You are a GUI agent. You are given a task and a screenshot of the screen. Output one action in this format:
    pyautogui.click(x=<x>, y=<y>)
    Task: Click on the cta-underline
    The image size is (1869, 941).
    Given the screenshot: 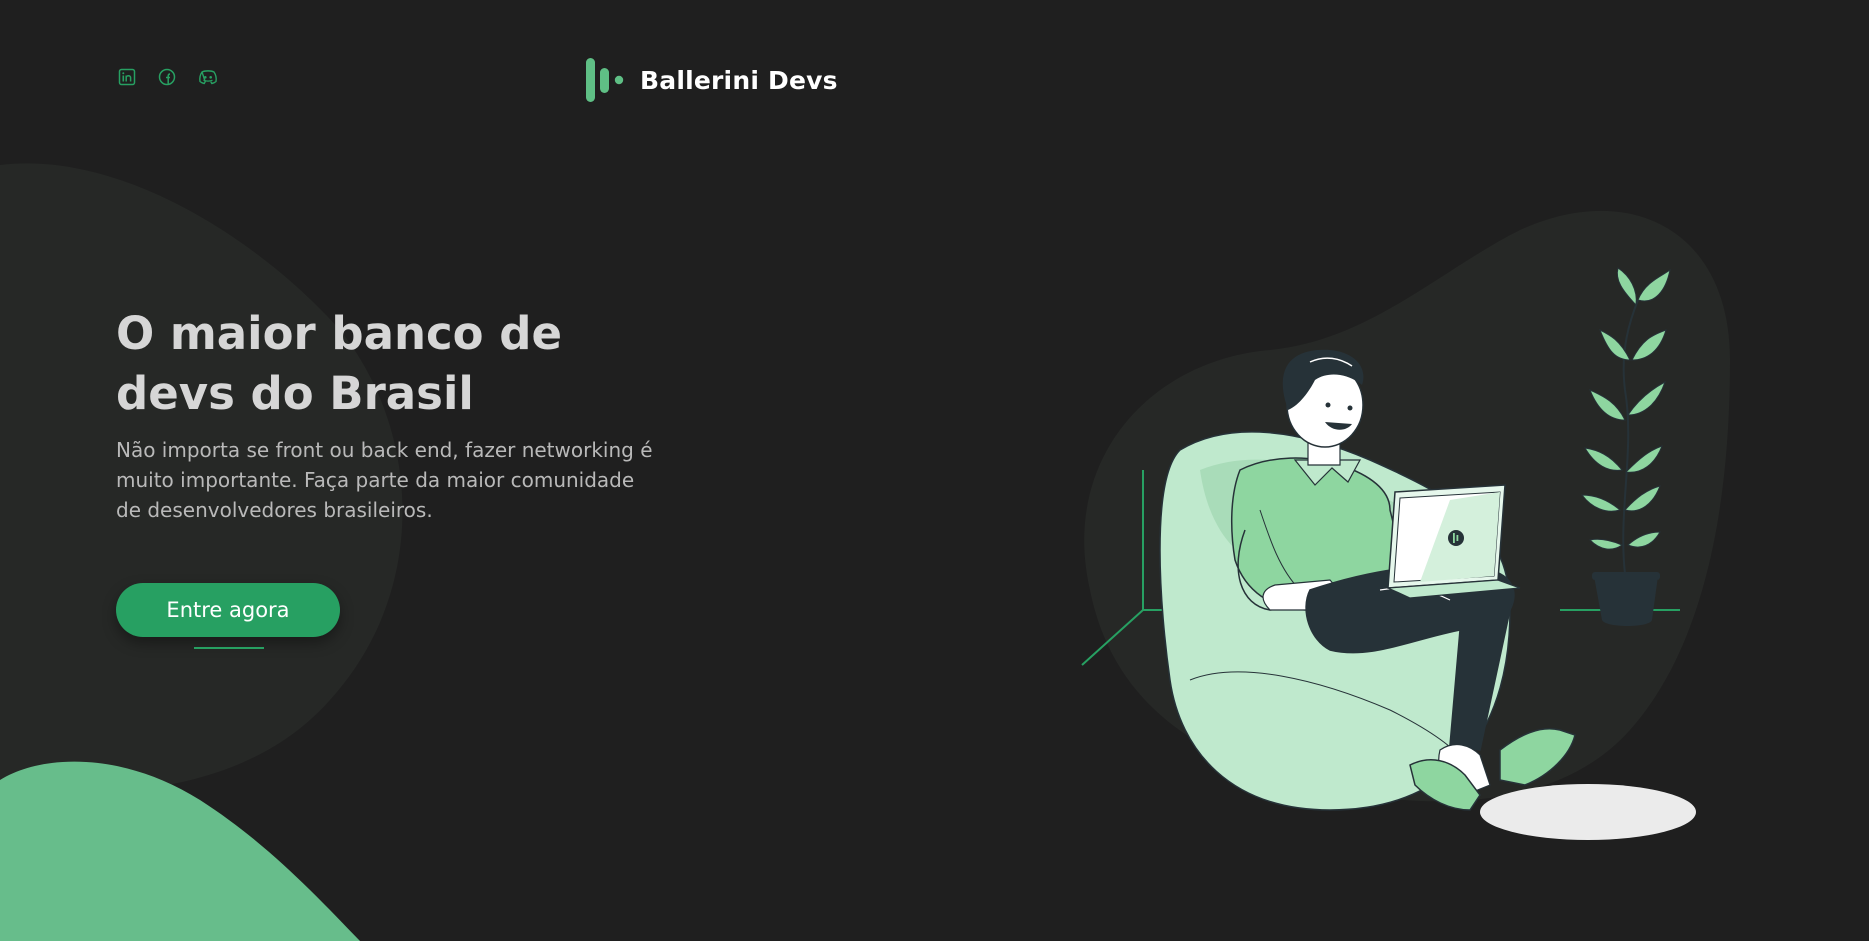 What is the action you would take?
    pyautogui.click(x=229, y=648)
    